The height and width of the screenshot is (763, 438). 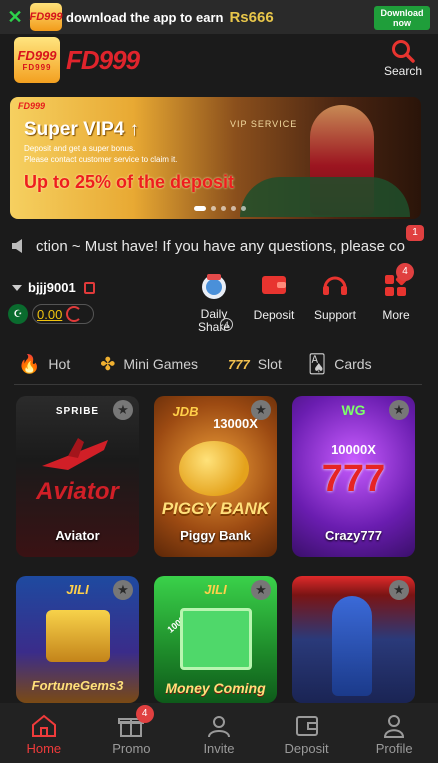 I want to click on support-button: Support, so click(x=335, y=297).